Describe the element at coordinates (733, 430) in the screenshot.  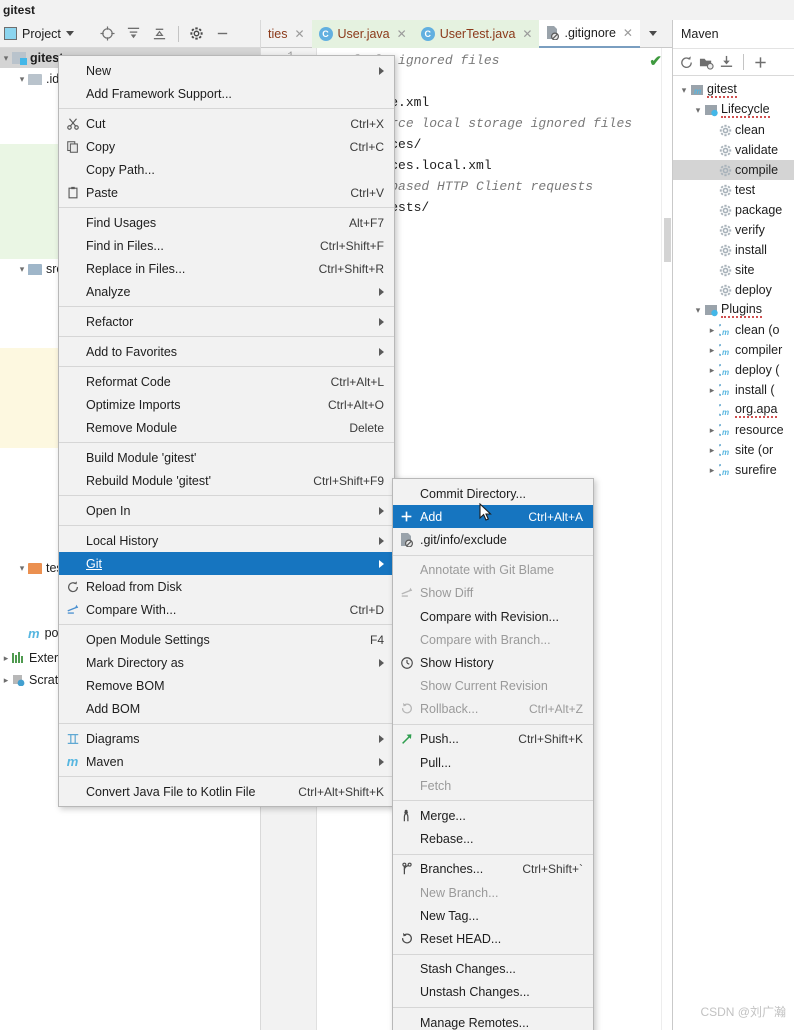
I see `maven-row-plugin-resources: ▸ m resource` at that location.